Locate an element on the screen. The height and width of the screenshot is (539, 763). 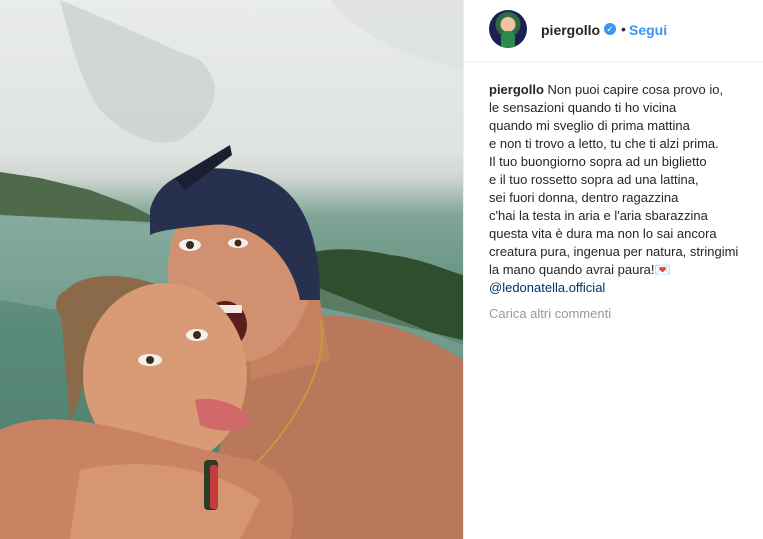
follow-button: Segui is located at coordinates (648, 30).